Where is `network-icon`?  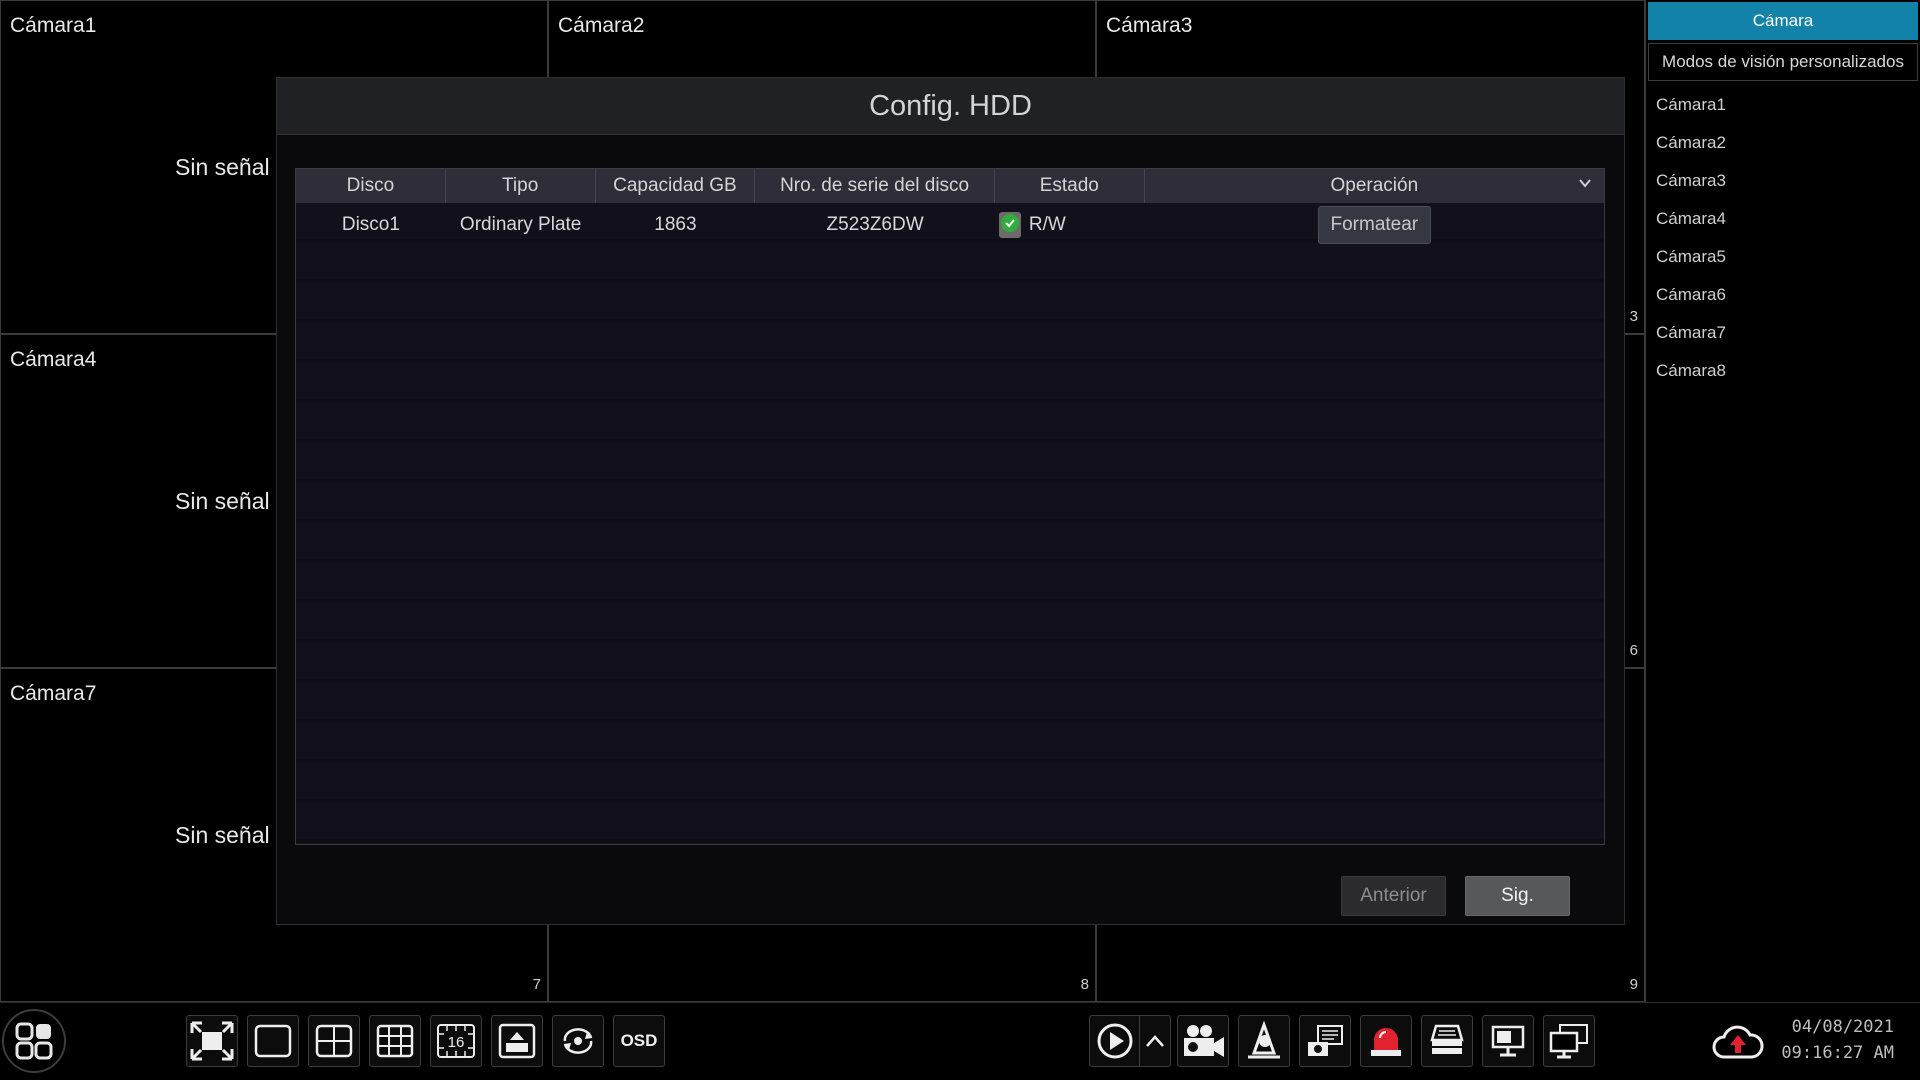 network-icon is located at coordinates (1508, 1041).